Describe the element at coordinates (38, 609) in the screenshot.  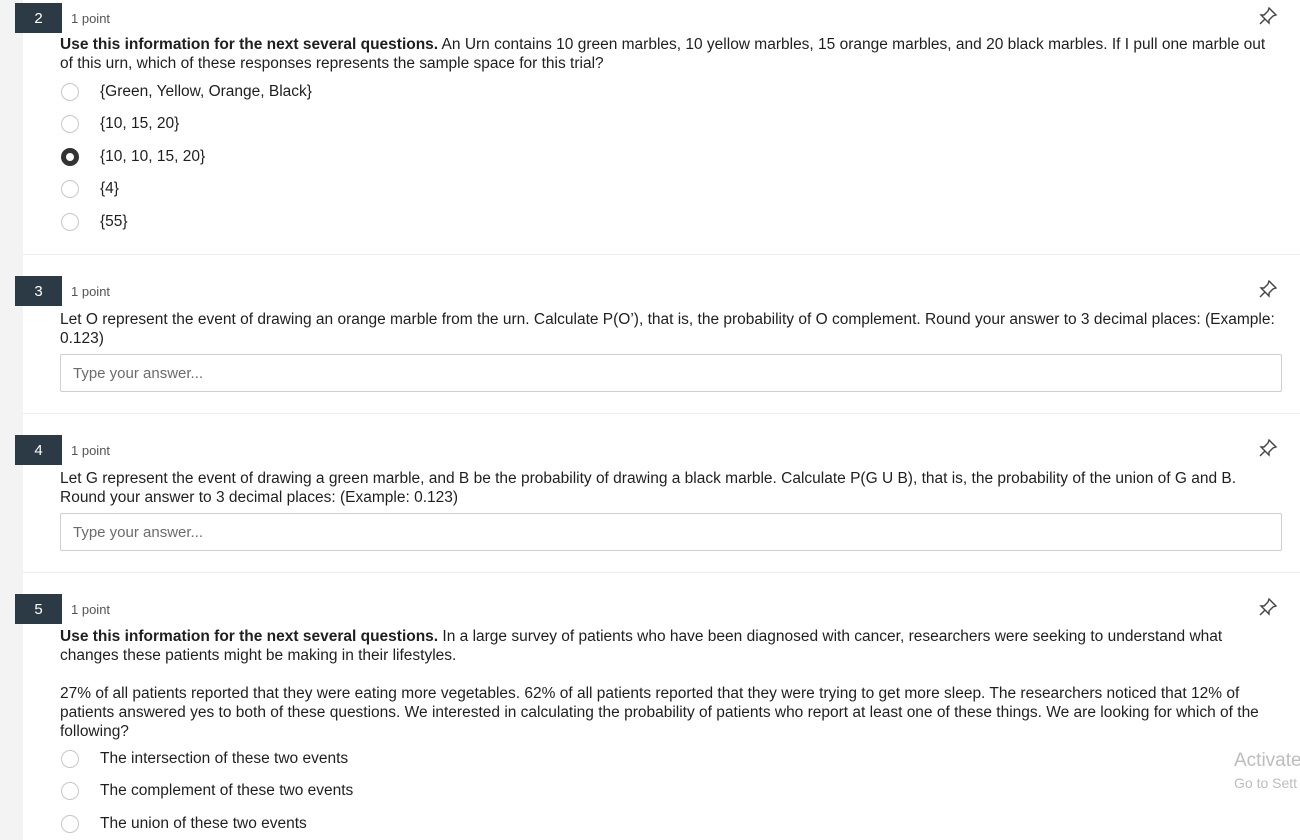
I see `question-number: 5` at that location.